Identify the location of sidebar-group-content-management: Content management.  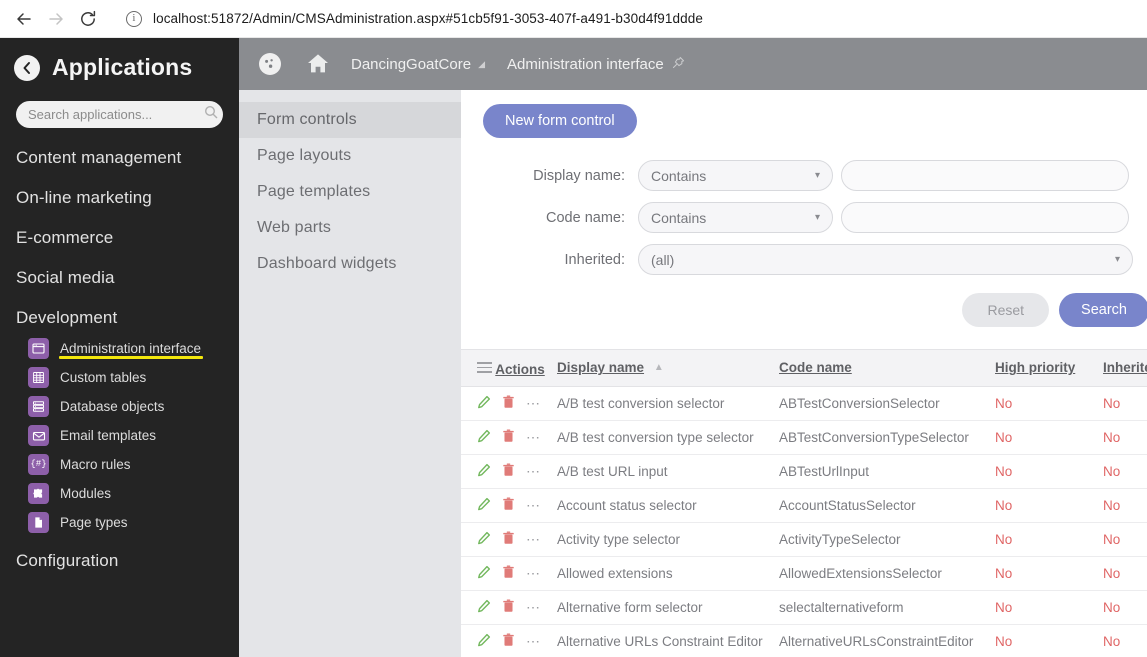
(119, 151).